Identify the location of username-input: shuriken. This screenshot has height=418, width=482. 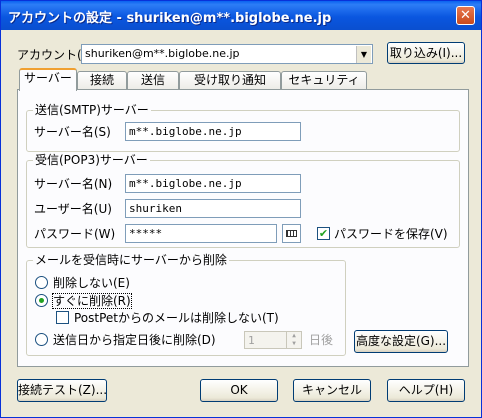
(213, 208).